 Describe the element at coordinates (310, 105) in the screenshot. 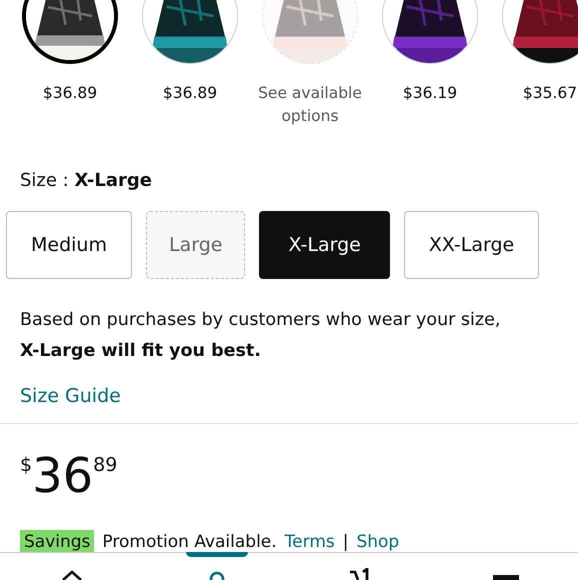

I see `swatch-price: See available options` at that location.